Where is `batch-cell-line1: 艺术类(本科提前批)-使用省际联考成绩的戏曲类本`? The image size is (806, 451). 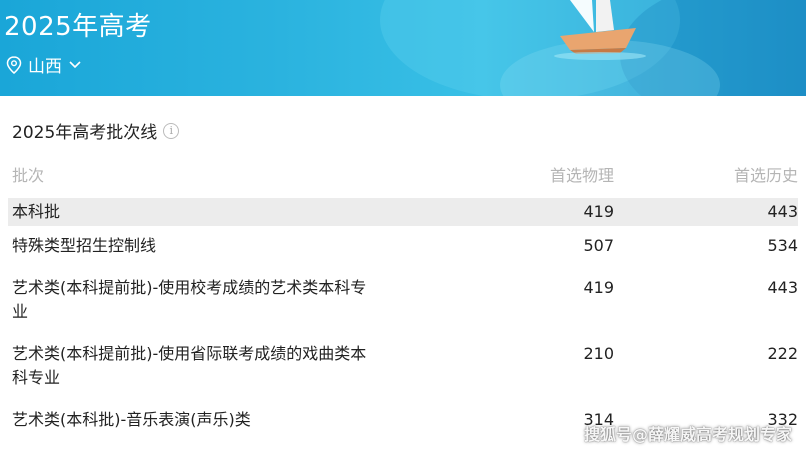
batch-cell-line1: 艺术类(本科提前批)-使用省际联考成绩的戏曲类本 is located at coordinates (189, 353).